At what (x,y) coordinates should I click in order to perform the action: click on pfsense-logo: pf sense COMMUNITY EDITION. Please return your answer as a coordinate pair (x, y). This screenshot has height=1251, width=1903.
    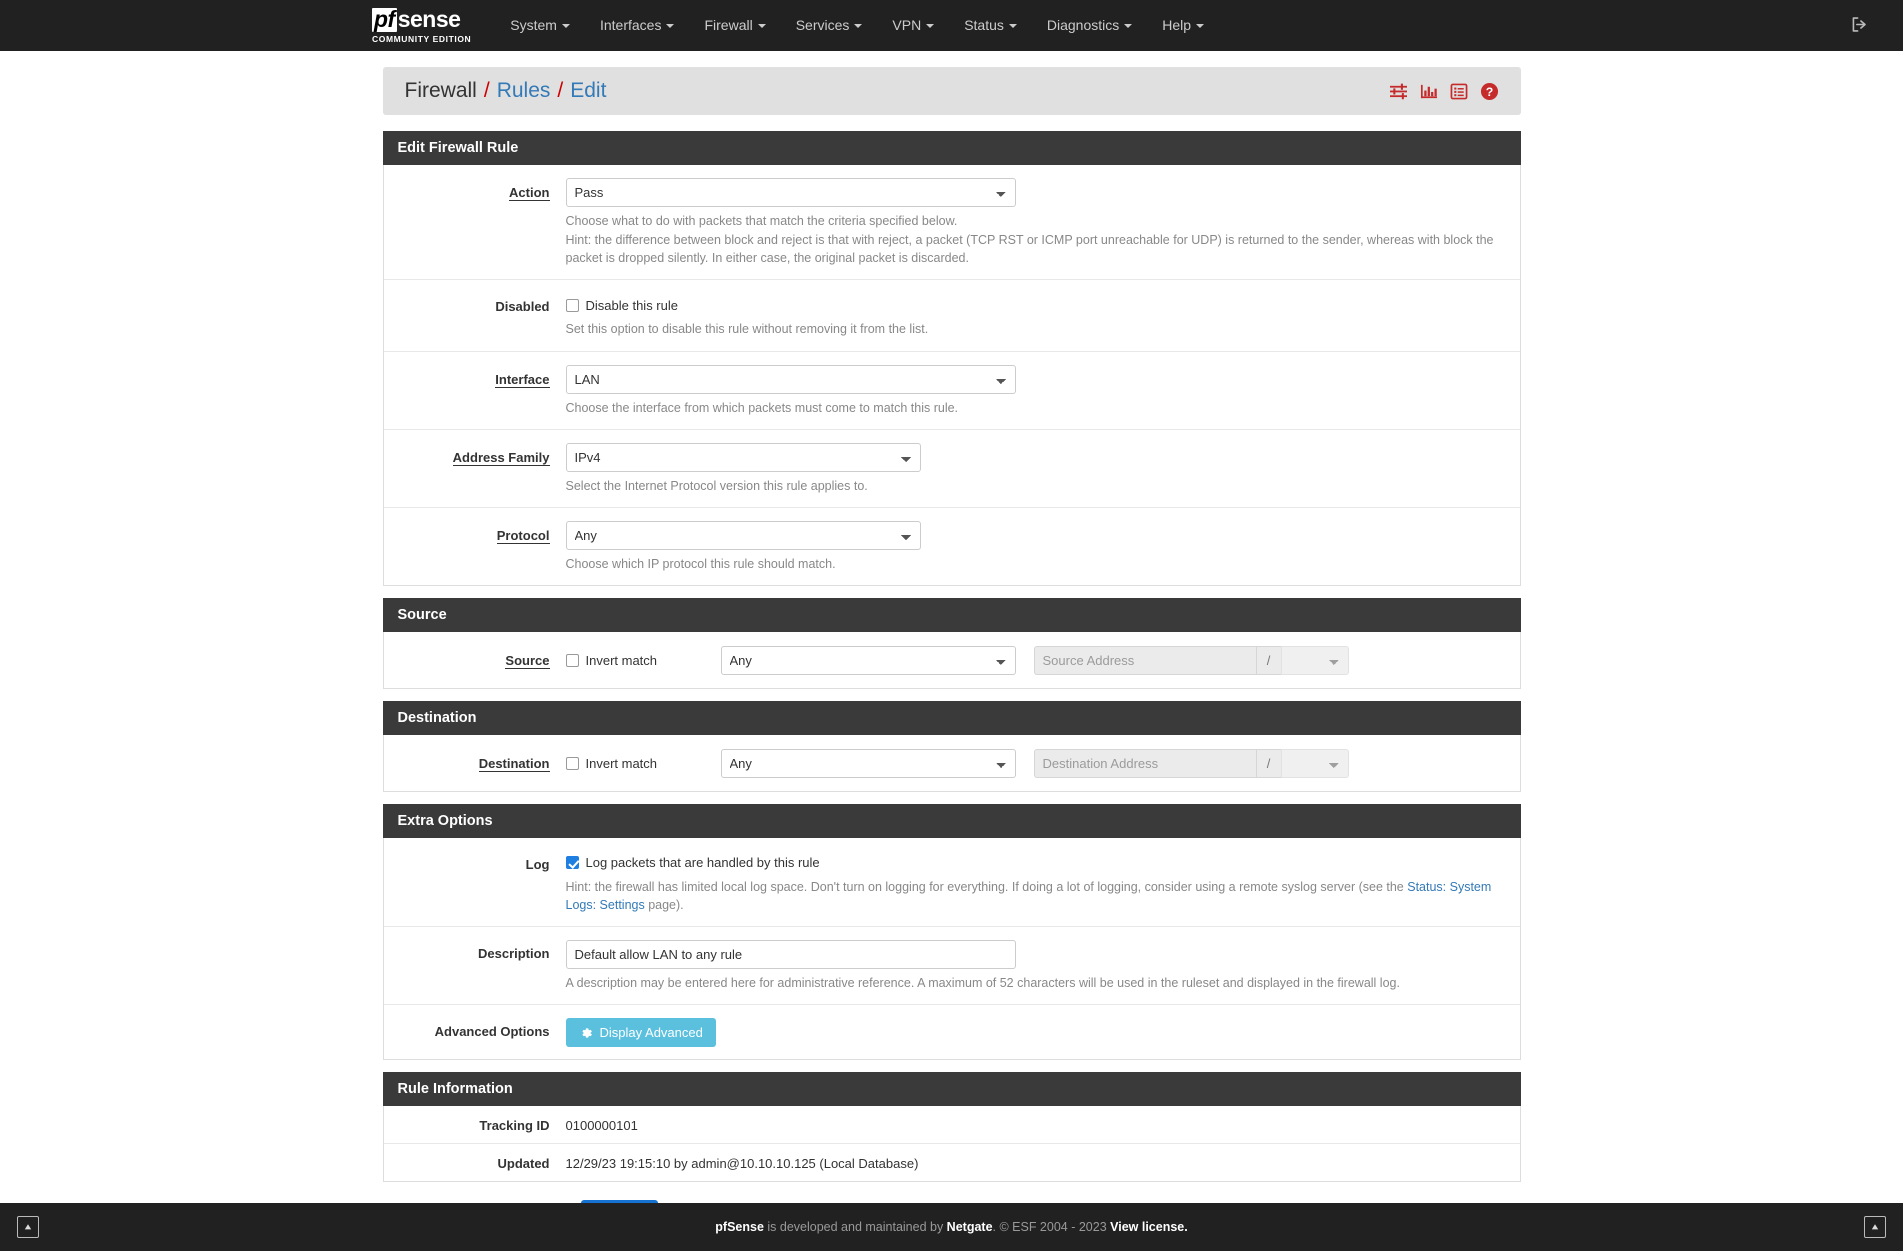
    Looking at the image, I should click on (421, 24).